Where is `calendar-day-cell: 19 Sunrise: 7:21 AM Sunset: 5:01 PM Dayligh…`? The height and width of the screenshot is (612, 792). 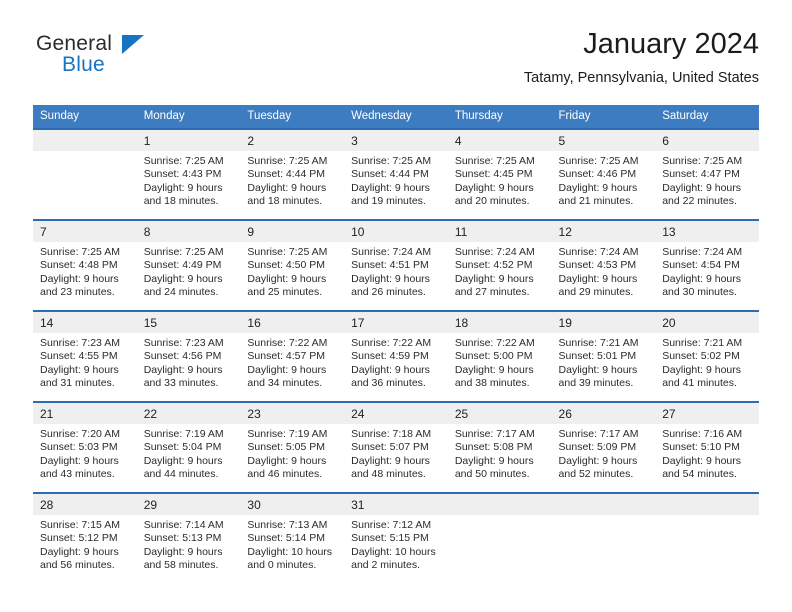
calendar-day-cell: 19 Sunrise: 7:21 AM Sunset: 5:01 PM Dayligh… is located at coordinates (603, 356).